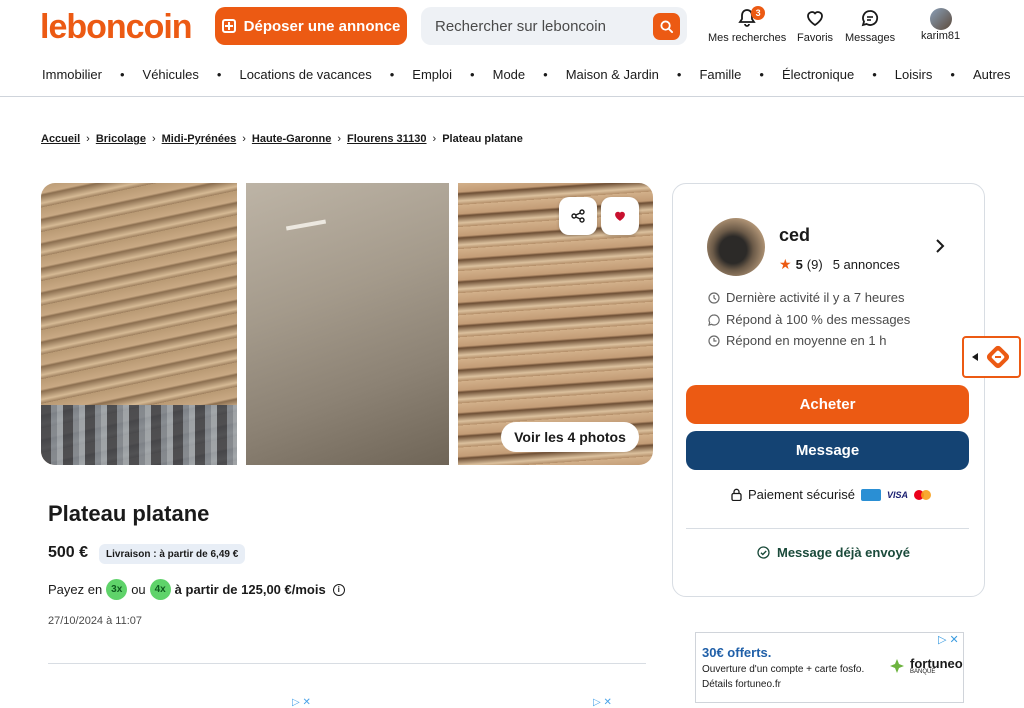 The width and height of the screenshot is (1024, 708). Describe the element at coordinates (75, 589) in the screenshot. I see `payez-prefix: Payez en` at that location.